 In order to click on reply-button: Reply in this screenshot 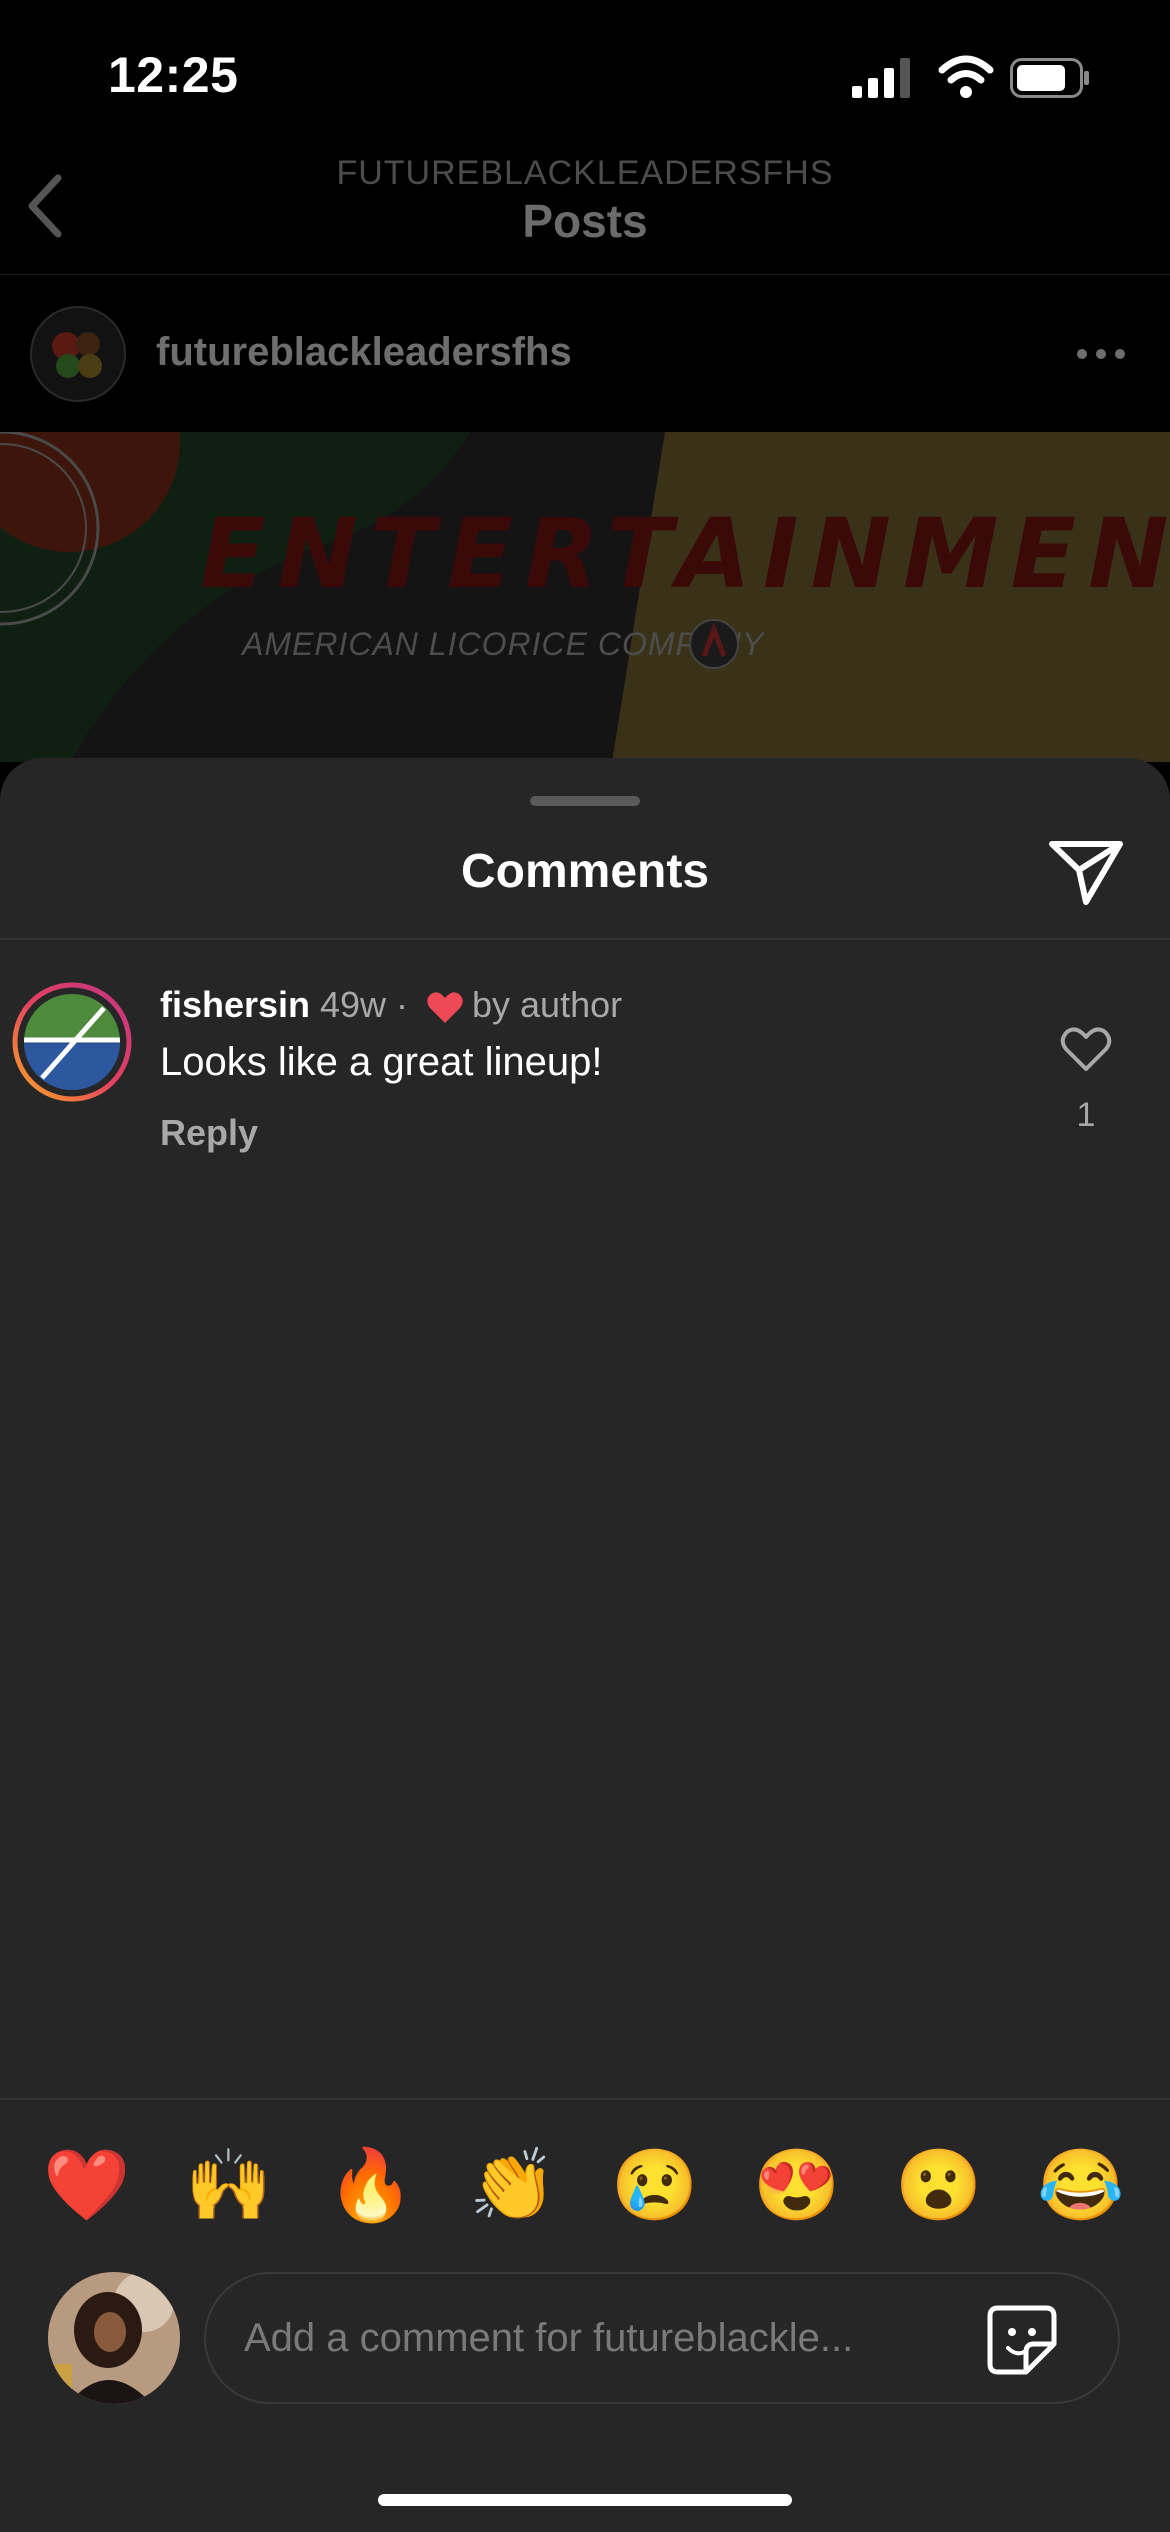, I will do `click(209, 1133)`.